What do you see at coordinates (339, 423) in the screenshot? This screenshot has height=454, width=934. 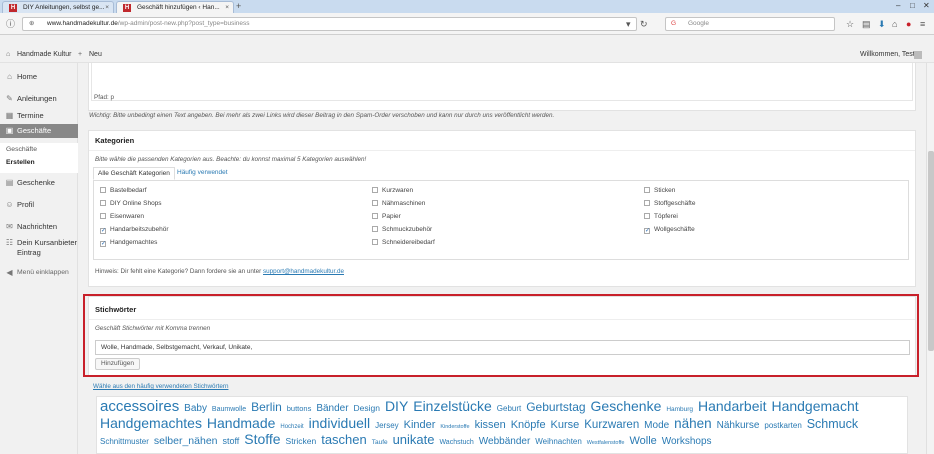 I see `tag-cloud-item: individuell` at bounding box center [339, 423].